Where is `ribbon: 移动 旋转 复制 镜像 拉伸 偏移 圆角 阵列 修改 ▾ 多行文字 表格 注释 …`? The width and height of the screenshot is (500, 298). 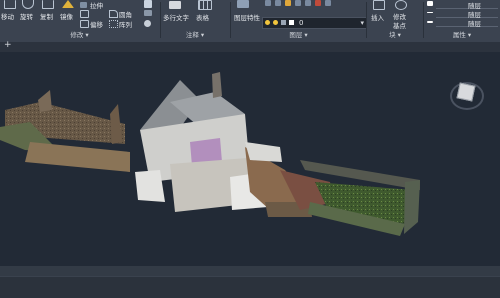 ribbon: 移动 旋转 复制 镜像 拉伸 偏移 圆角 阵列 修改 ▾ 多行文字 表格 注释 … is located at coordinates (250, 21).